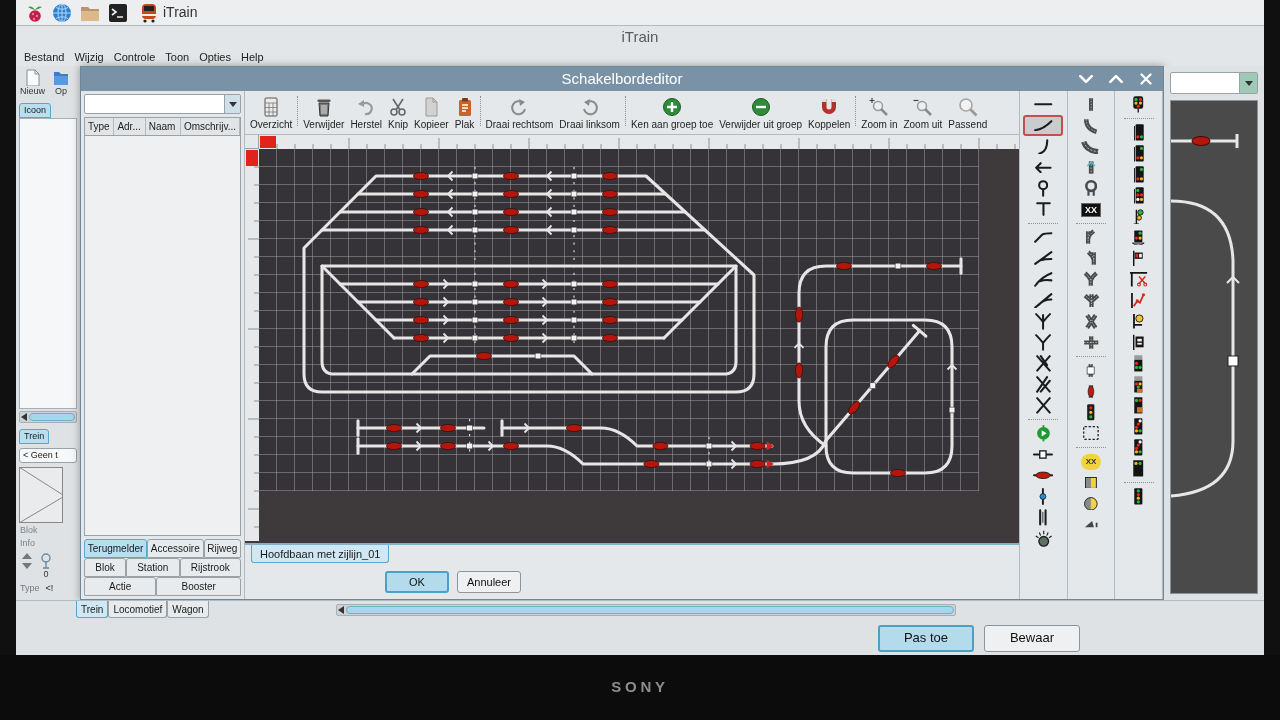 The image size is (1280, 720). What do you see at coordinates (46, 574) in the screenshot?
I see `counter-value: 0` at bounding box center [46, 574].